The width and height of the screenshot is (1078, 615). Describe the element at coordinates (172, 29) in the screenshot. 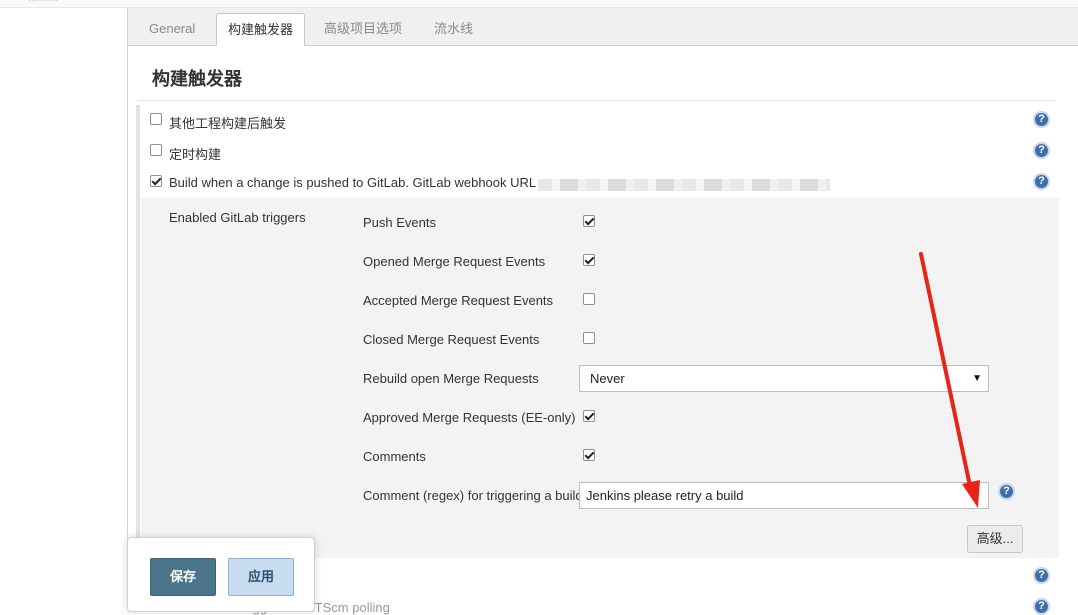

I see `tab-general: General` at that location.